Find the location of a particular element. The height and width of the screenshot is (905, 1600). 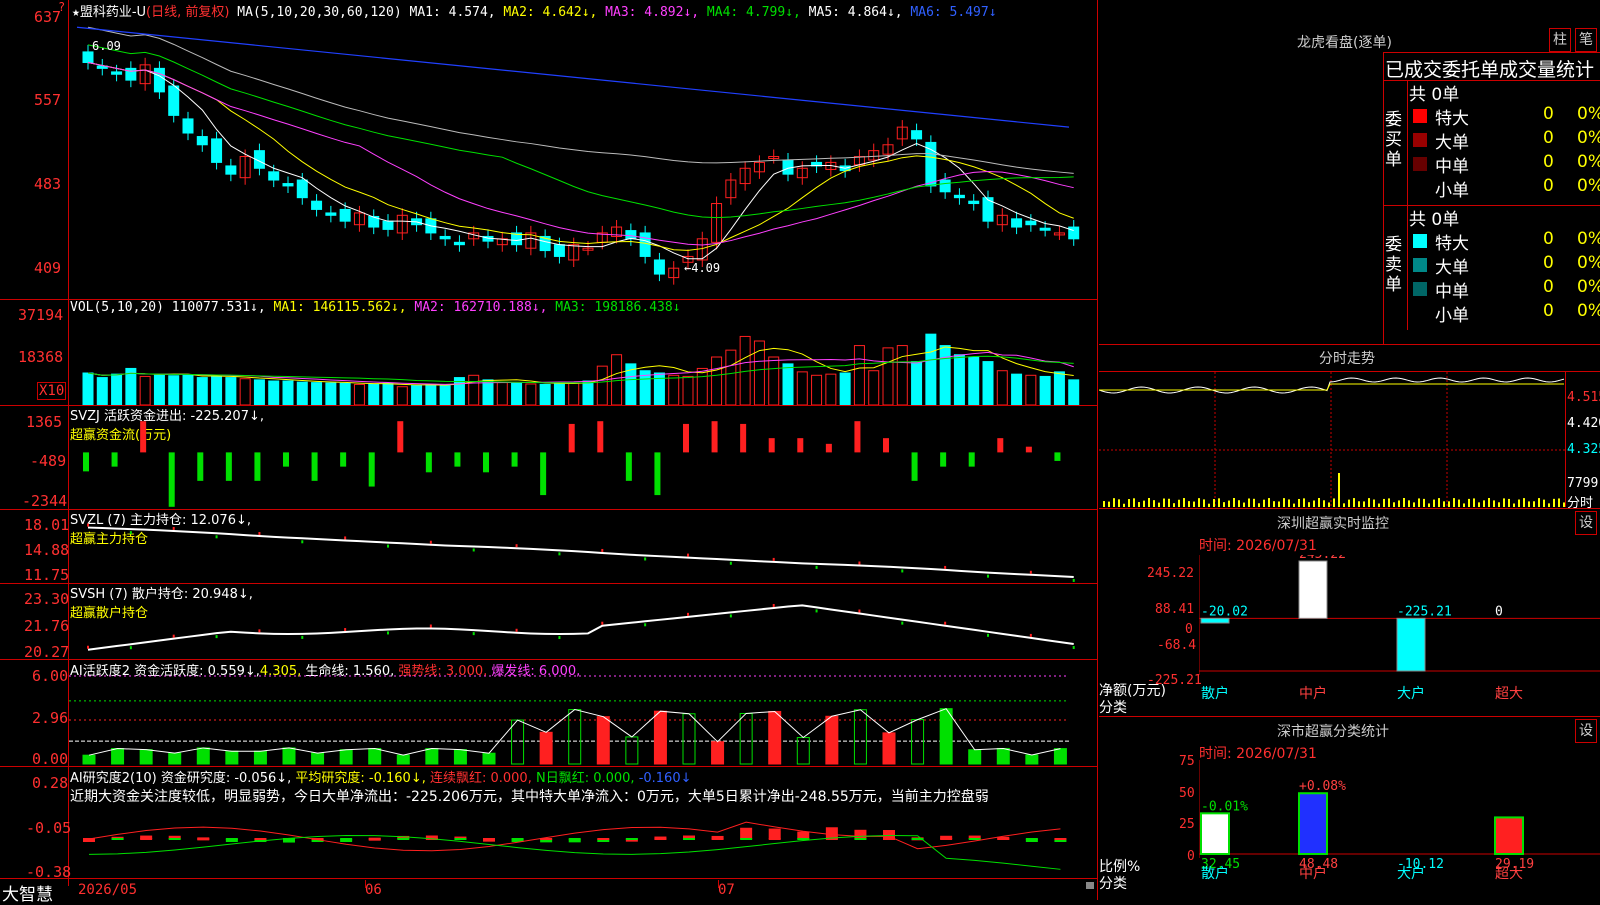

x-tick: 06 is located at coordinates (373, 890).